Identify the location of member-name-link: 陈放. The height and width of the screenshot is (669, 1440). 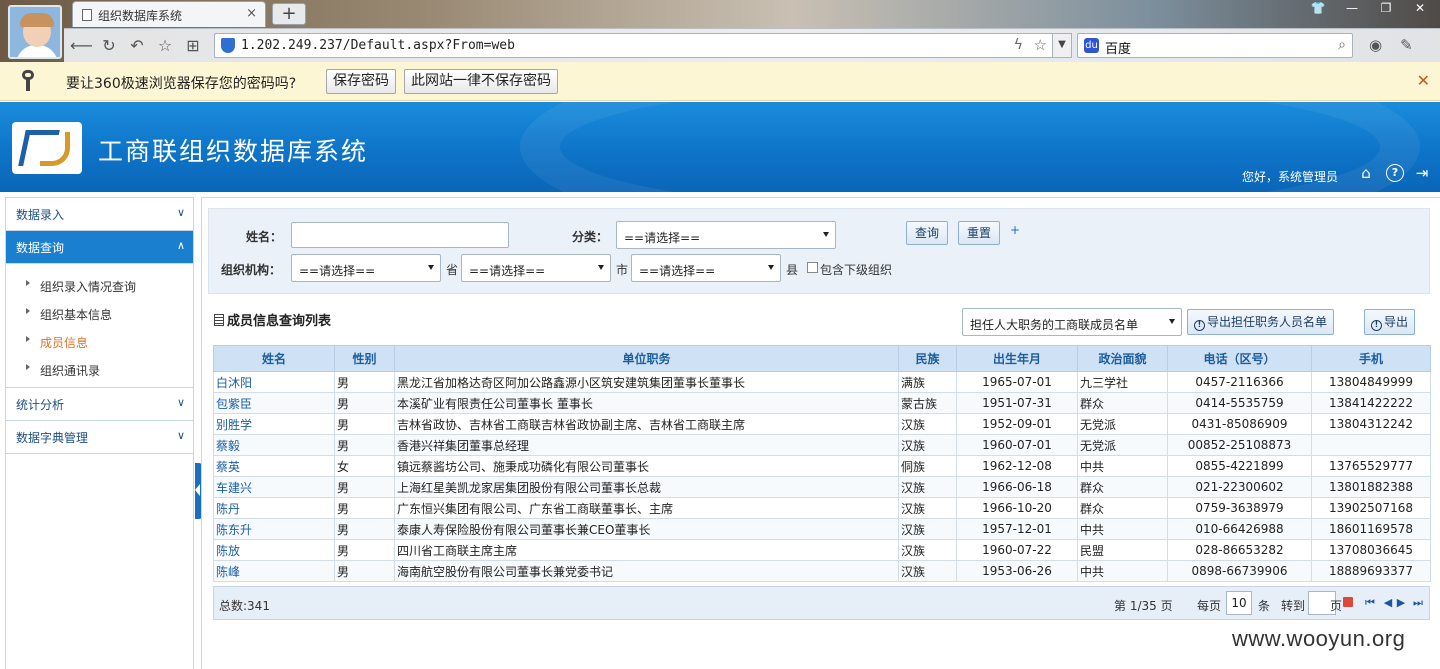
(274, 550).